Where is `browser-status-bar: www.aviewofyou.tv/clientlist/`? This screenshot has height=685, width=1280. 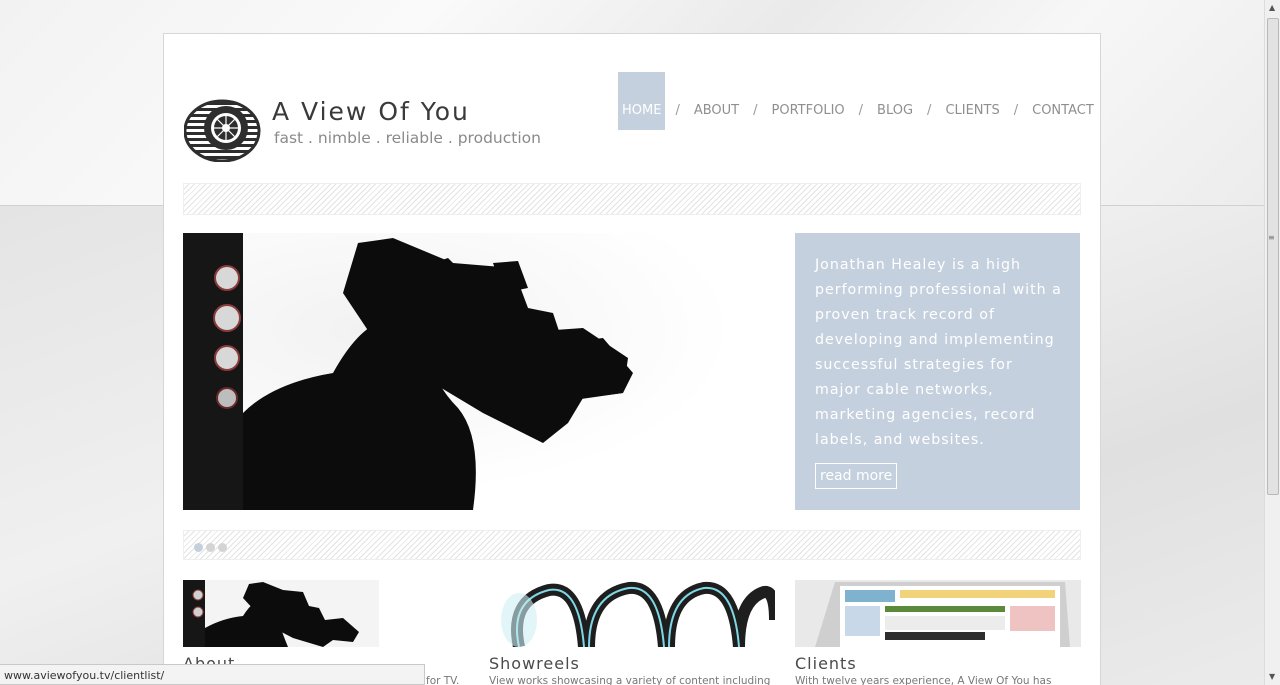 browser-status-bar: www.aviewofyou.tv/clientlist/ is located at coordinates (212, 674).